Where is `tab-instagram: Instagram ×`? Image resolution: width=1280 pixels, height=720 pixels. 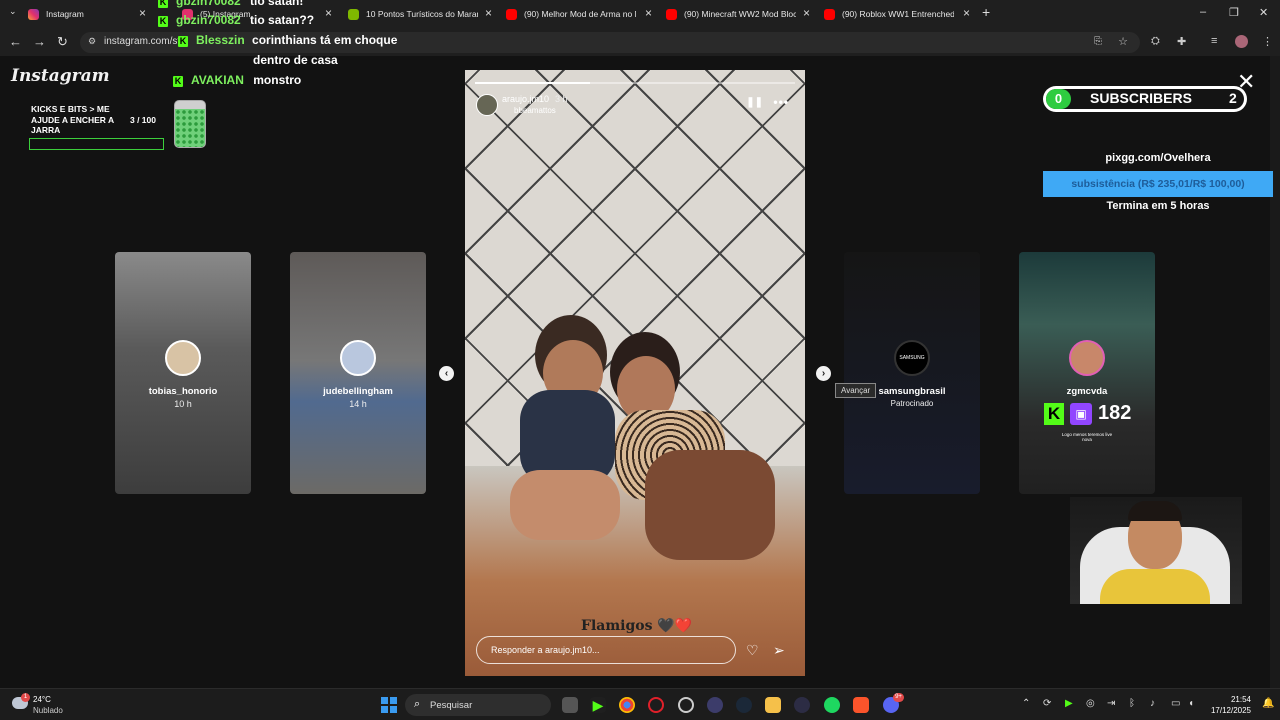
tab-instagram: Instagram × is located at coordinates (88, 14).